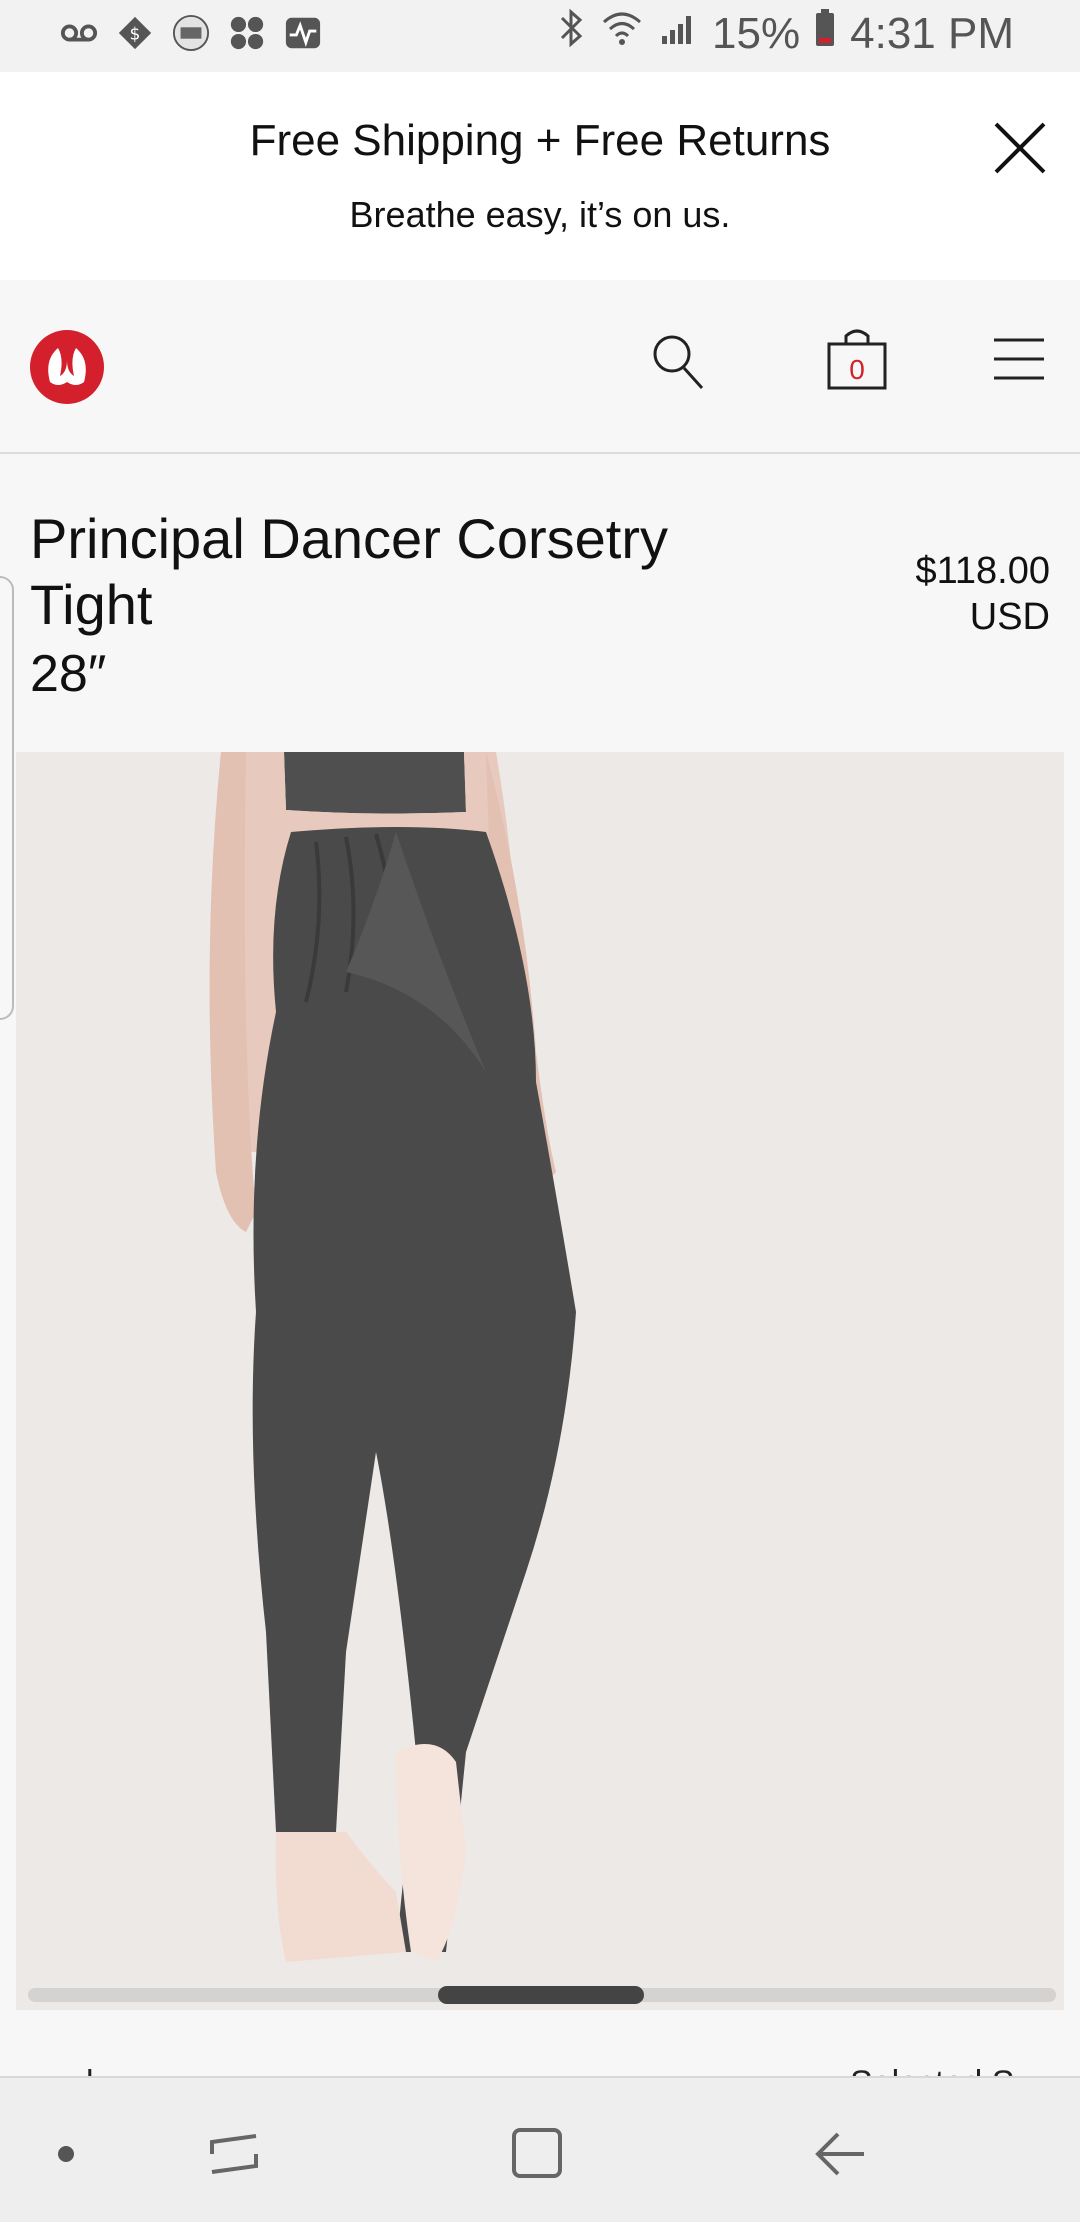  I want to click on image-carousel-thumb, so click(541, 1995).